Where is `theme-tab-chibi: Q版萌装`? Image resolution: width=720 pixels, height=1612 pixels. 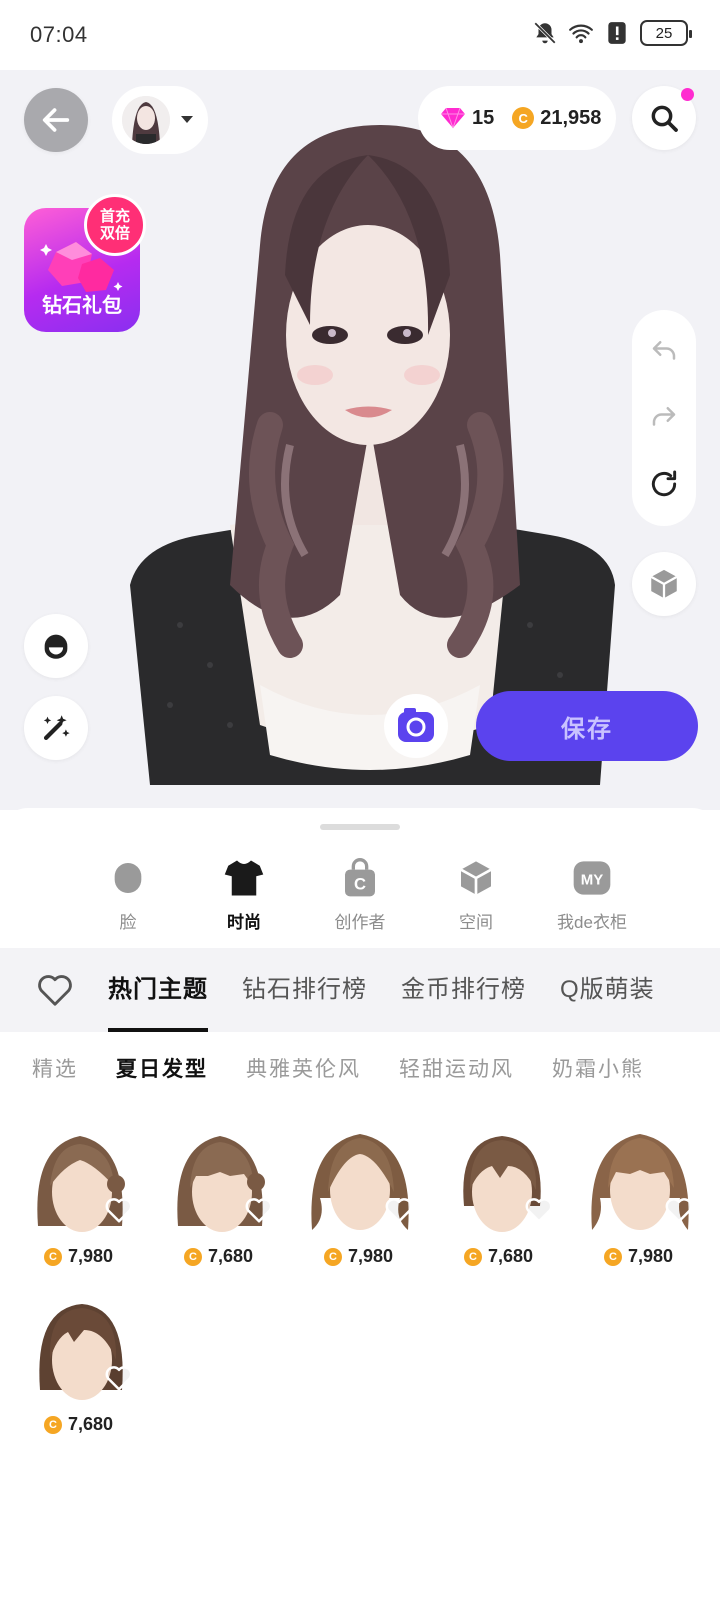
theme-tab-chibi: Q版萌装 is located at coordinates (607, 990).